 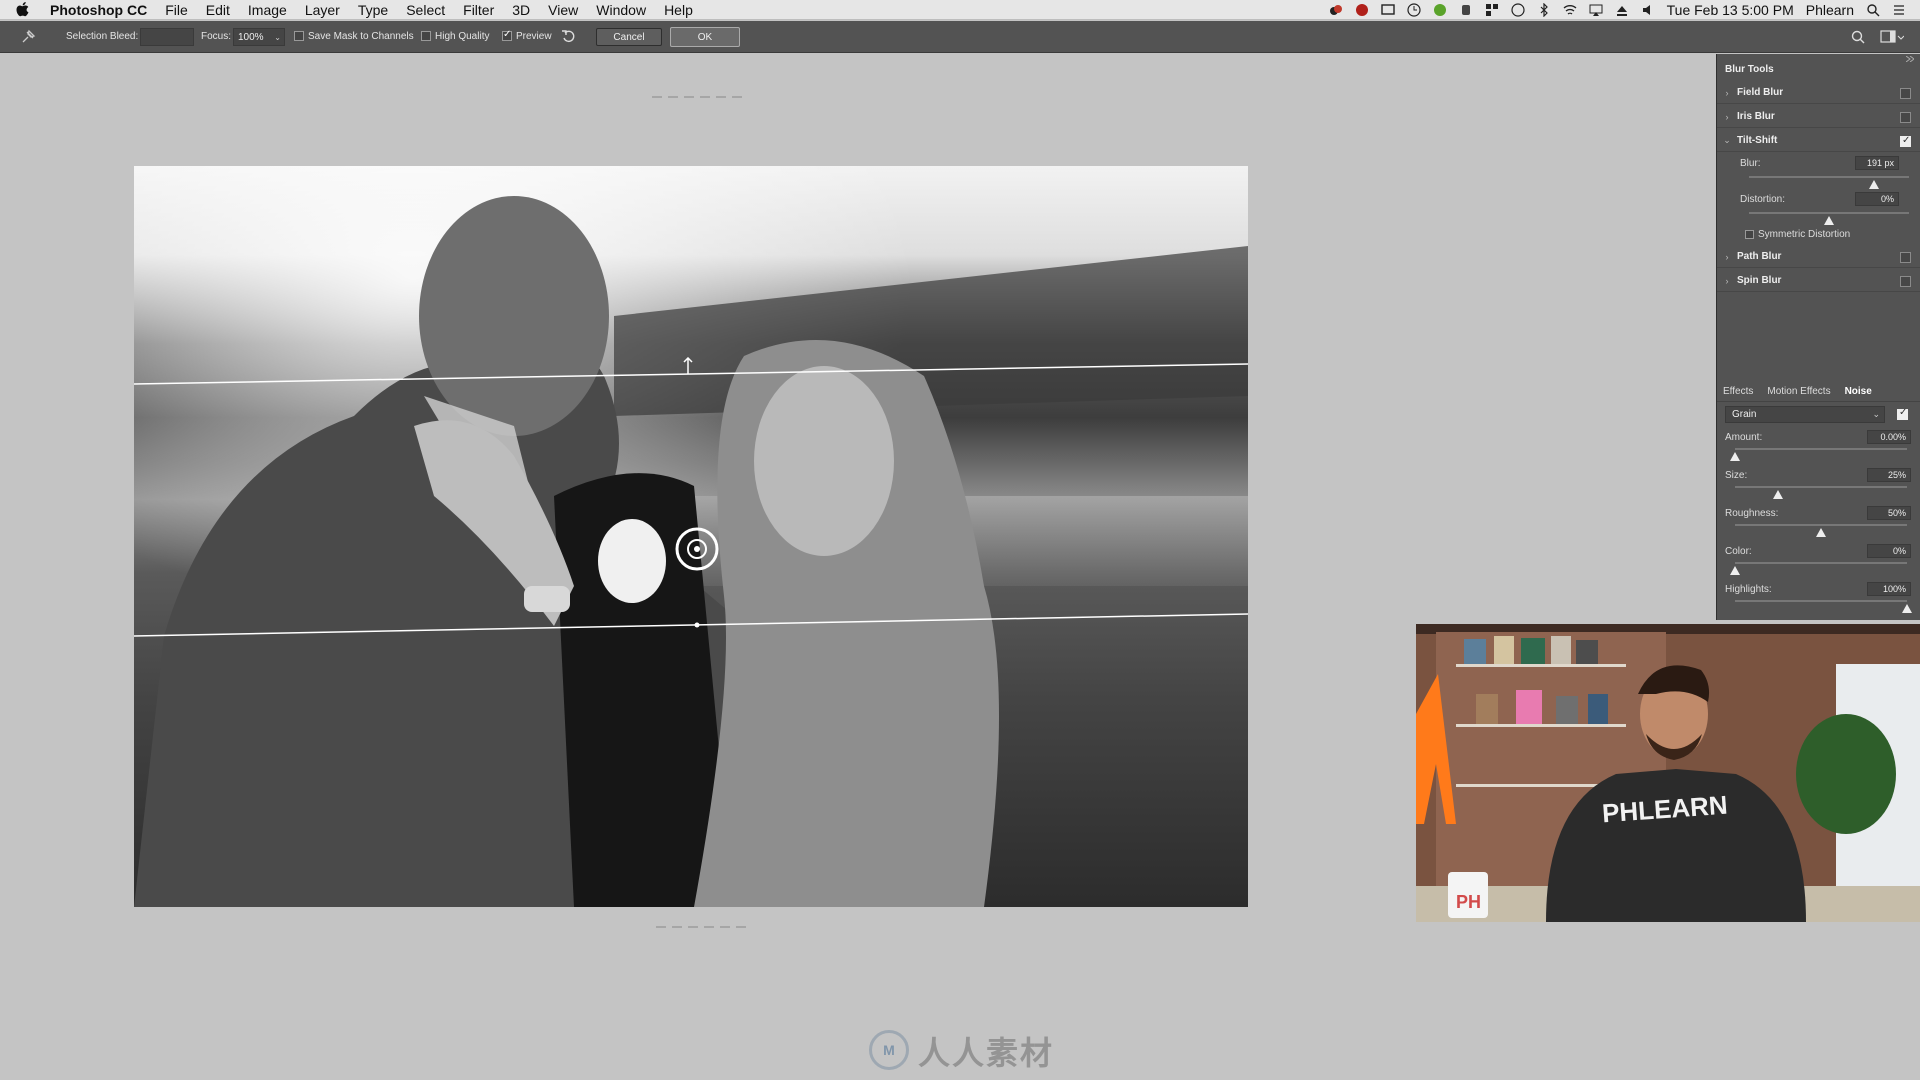 What do you see at coordinates (1829, 213) in the screenshot?
I see `distortion-slider-track` at bounding box center [1829, 213].